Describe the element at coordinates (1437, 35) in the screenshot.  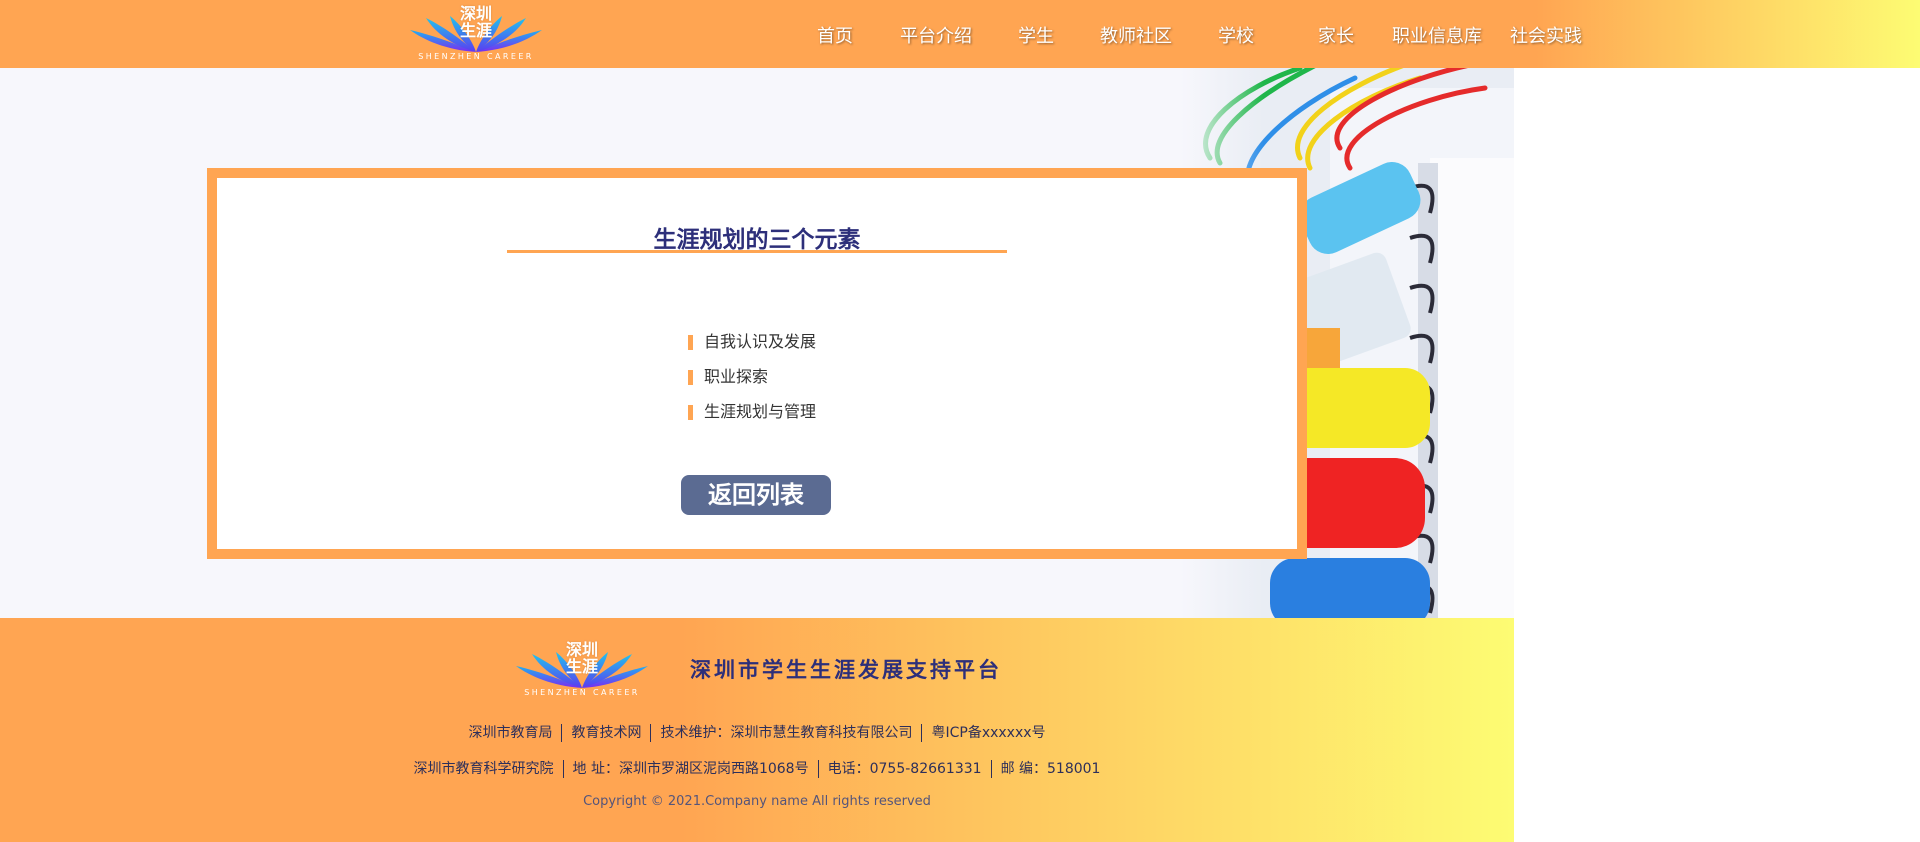
I see `nav-career-database: 职业信息库` at that location.